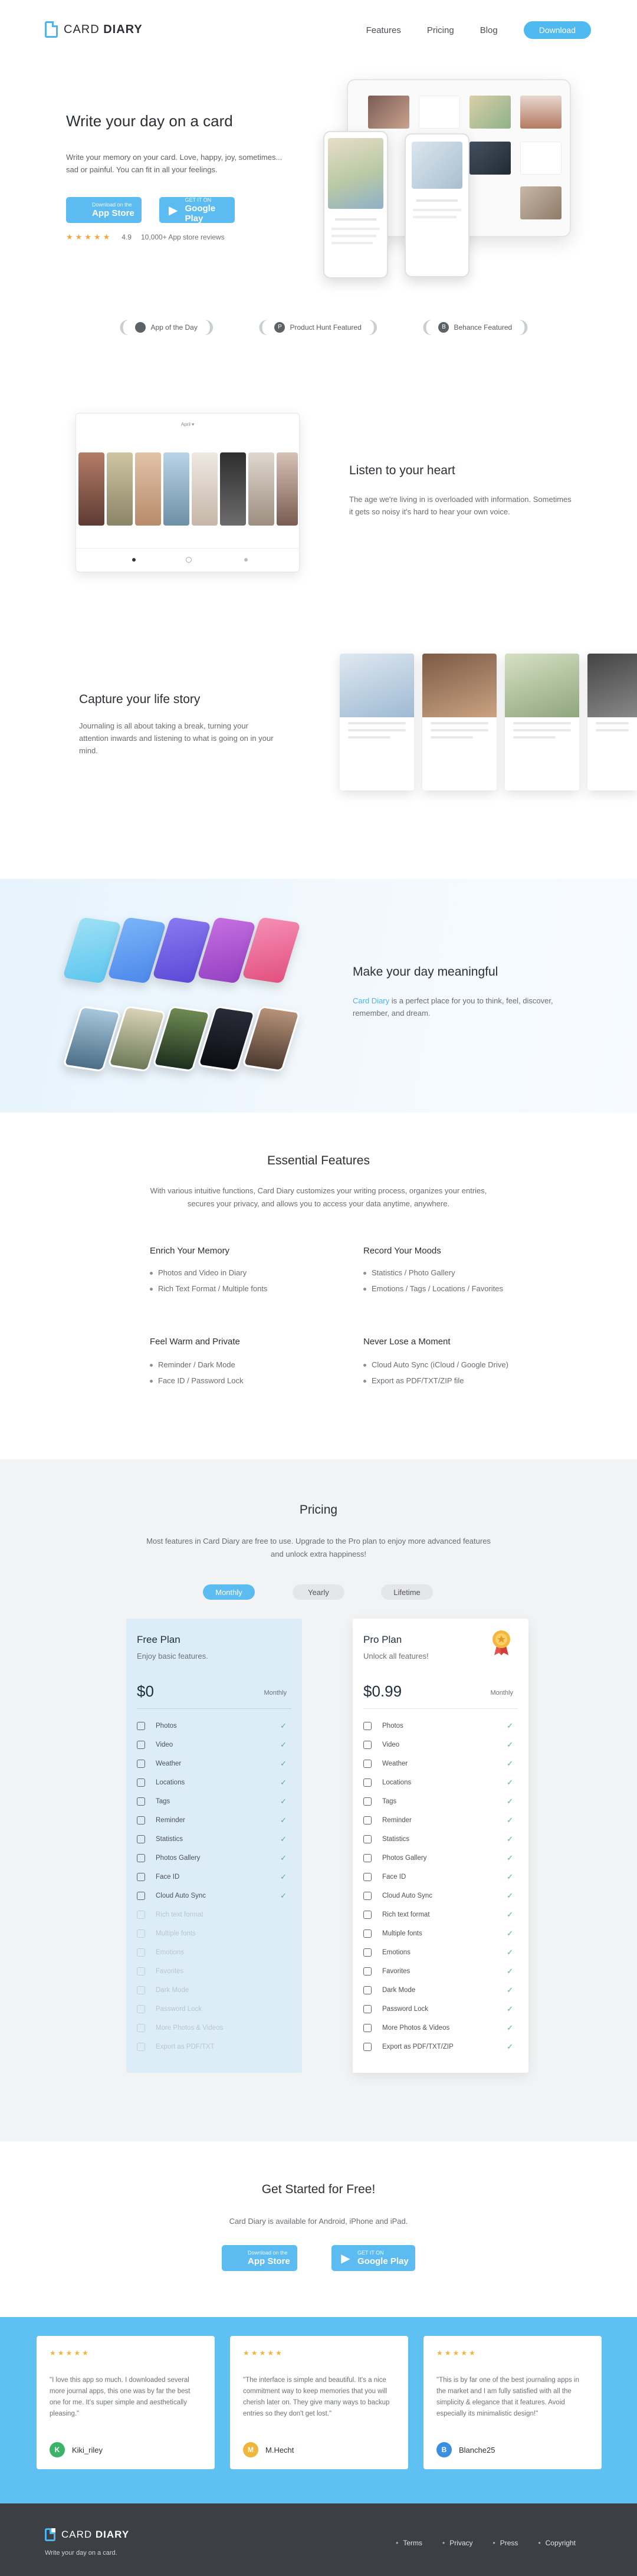  Describe the element at coordinates (407, 1895) in the screenshot. I see `feature-label: Cloud Auto Sync` at that location.